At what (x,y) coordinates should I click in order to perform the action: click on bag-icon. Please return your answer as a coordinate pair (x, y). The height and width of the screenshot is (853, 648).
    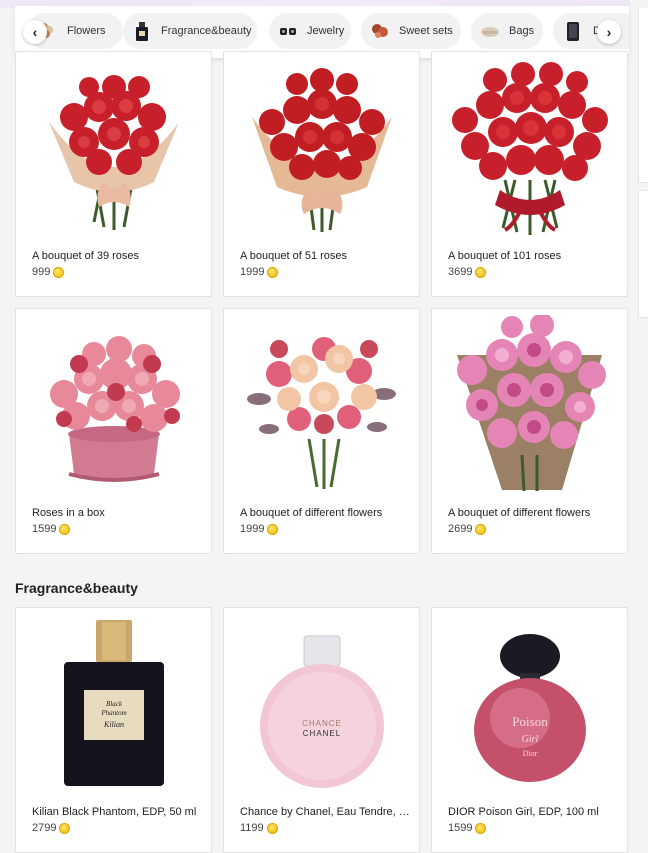
    Looking at the image, I should click on (490, 31).